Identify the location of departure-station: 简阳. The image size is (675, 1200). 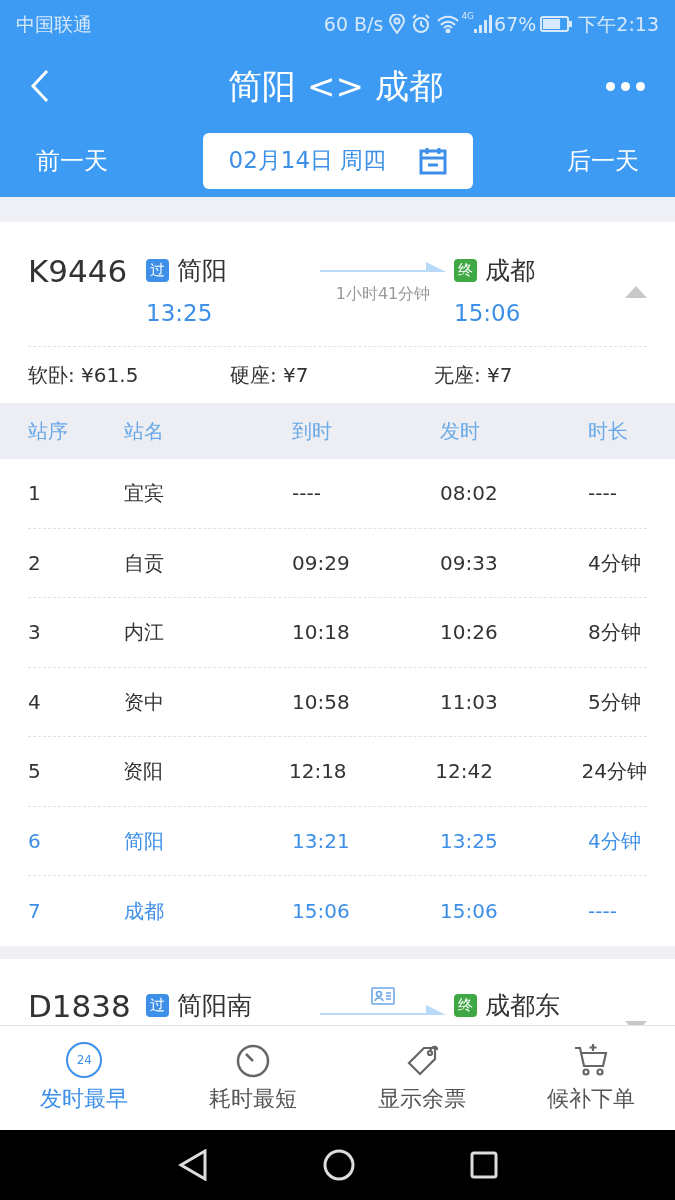
(202, 271).